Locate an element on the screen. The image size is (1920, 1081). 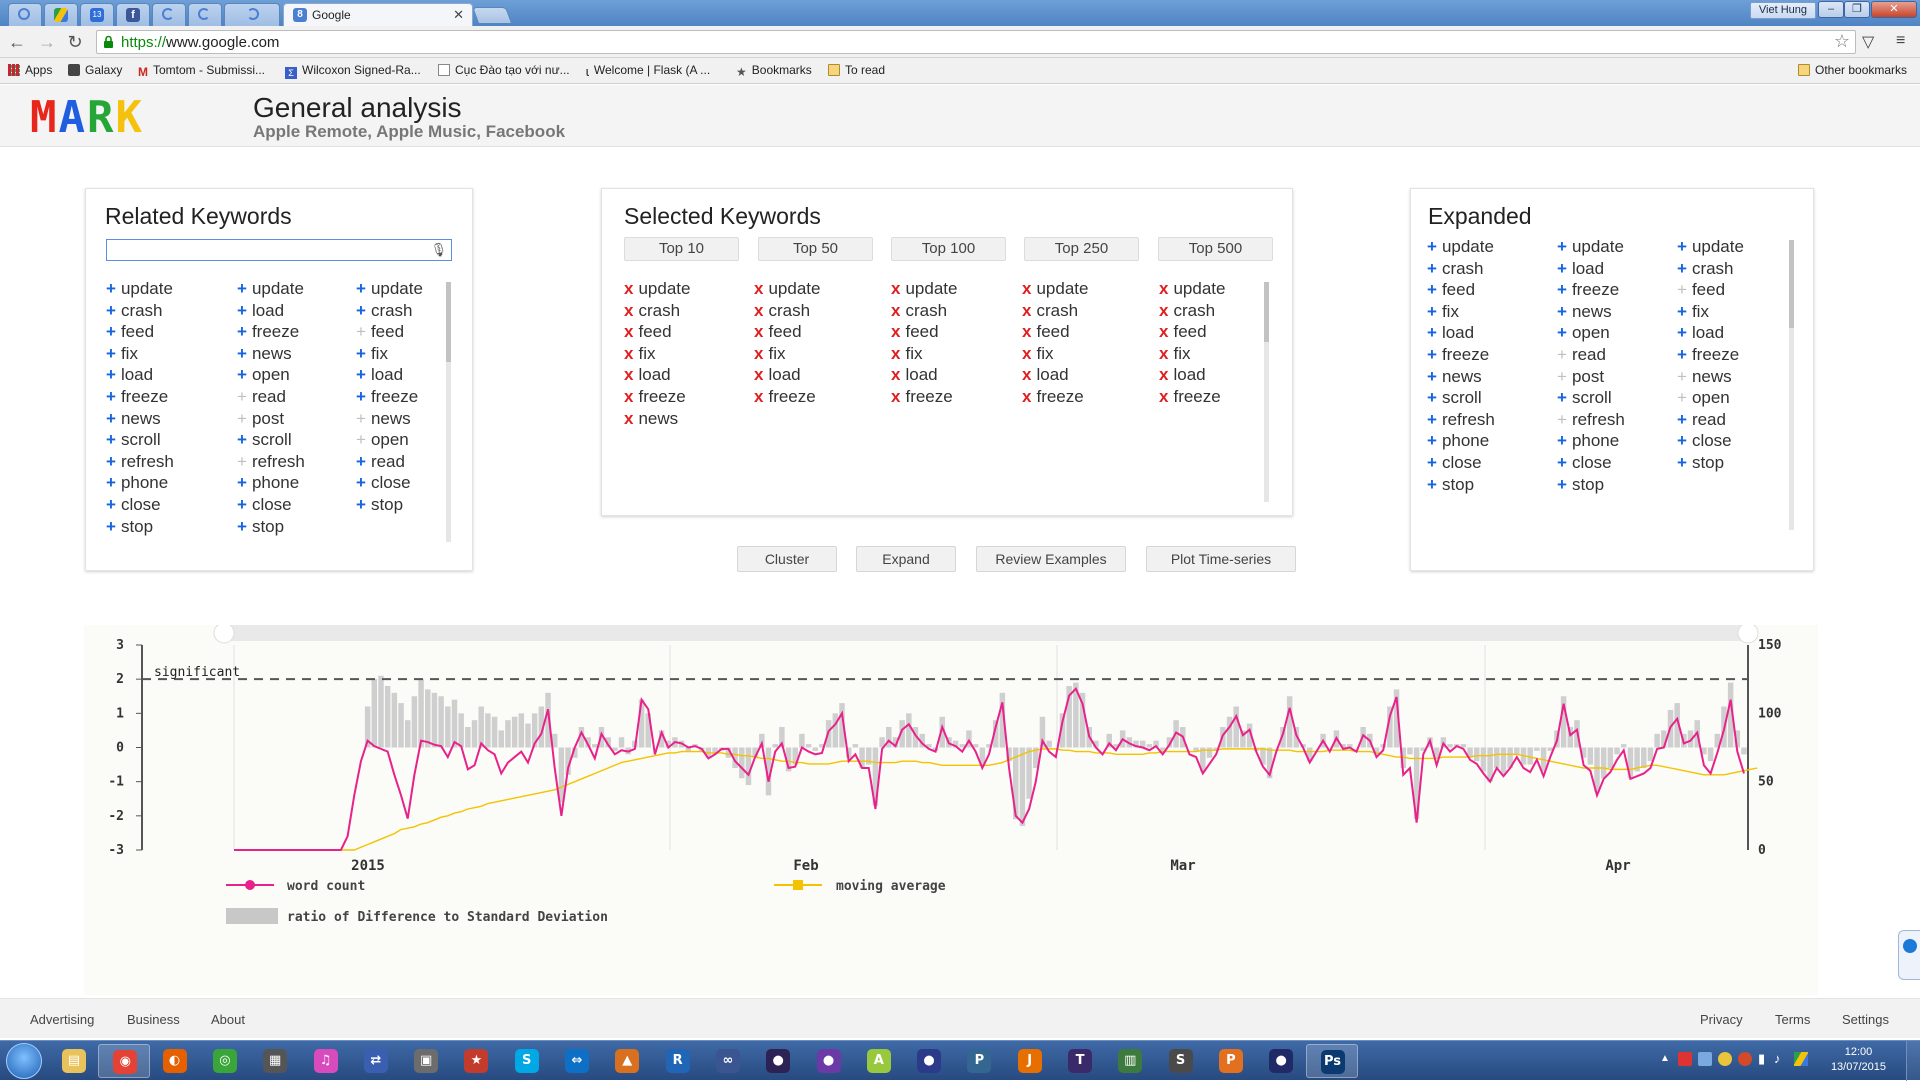
taskbar-explorer: ▤ is located at coordinates (74, 1061).